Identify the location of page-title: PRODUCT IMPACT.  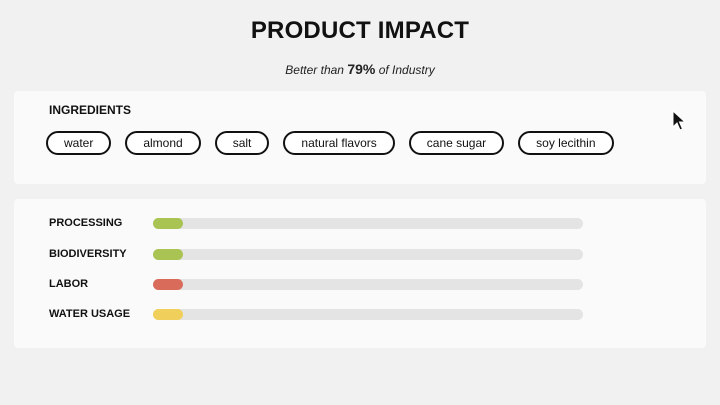
(360, 30).